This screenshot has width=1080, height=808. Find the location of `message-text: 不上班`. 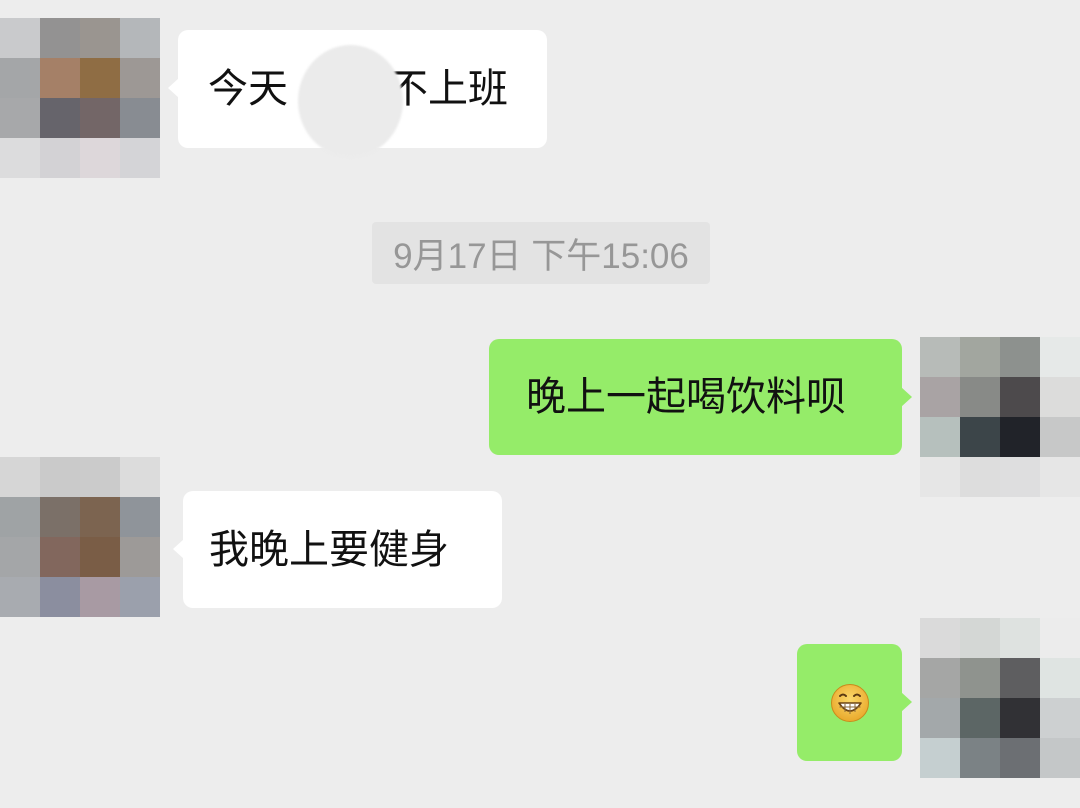

message-text: 不上班 is located at coordinates (448, 89).